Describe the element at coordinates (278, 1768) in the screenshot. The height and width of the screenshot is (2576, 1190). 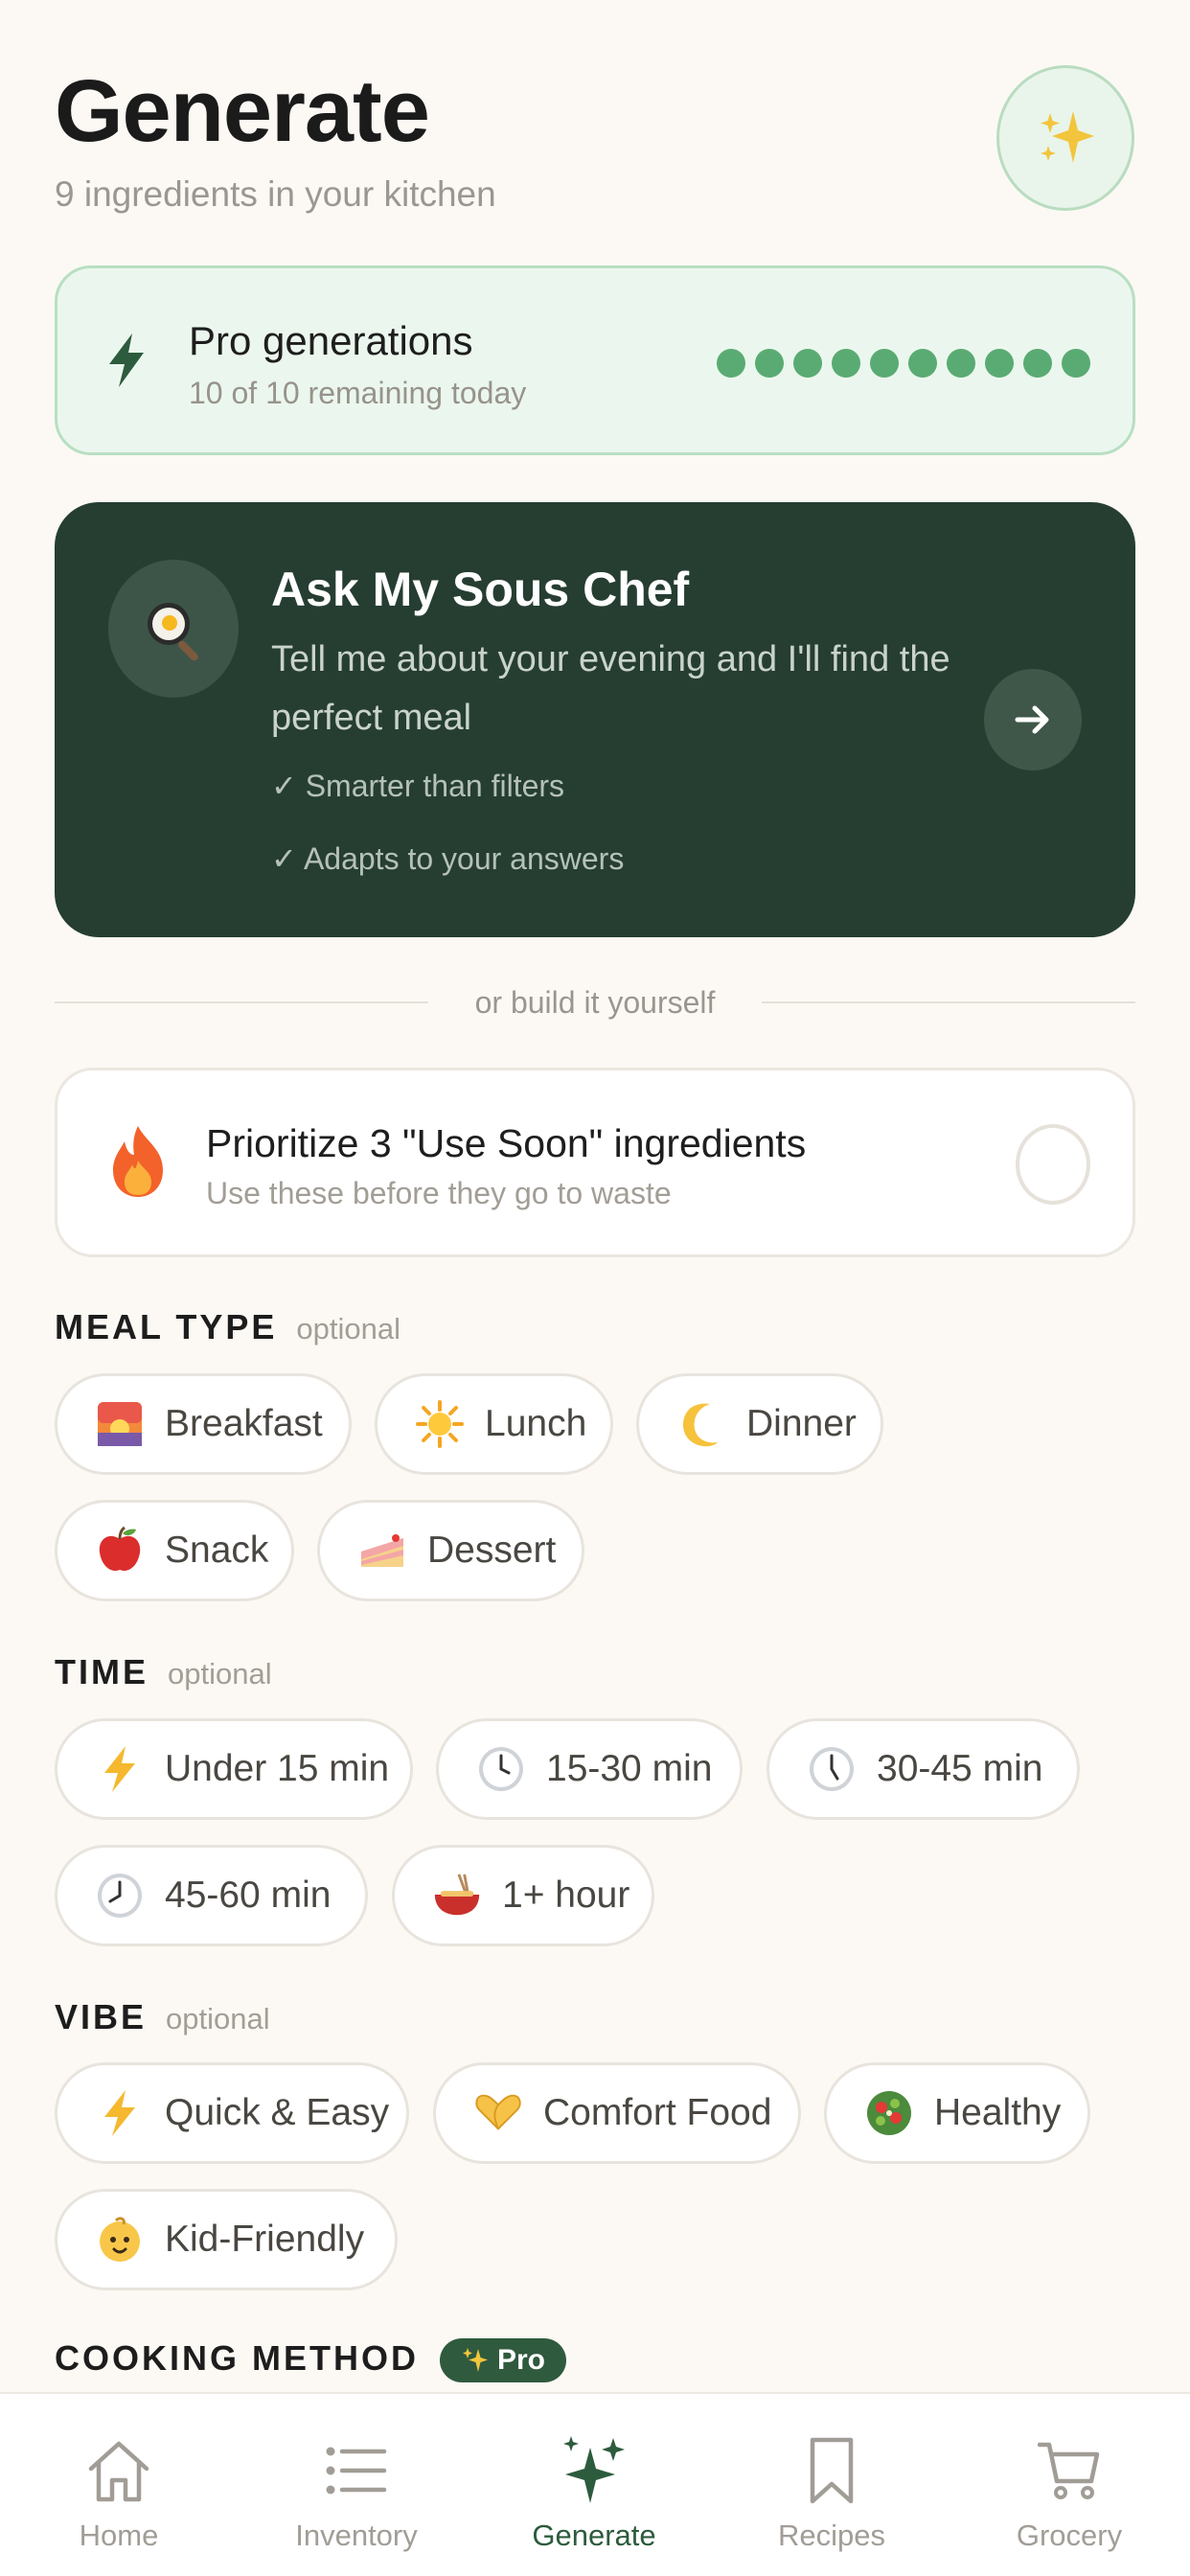
I see `chip-label: Under 15 min` at that location.